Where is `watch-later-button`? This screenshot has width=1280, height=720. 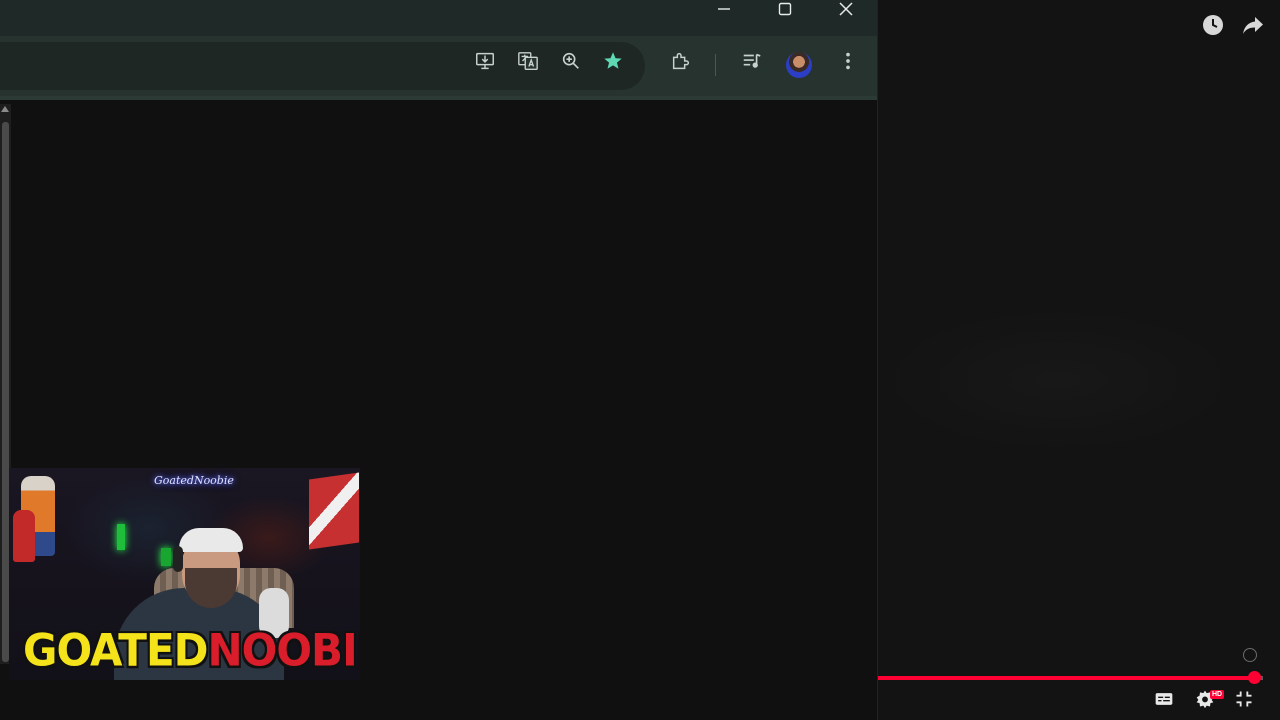
watch-later-button is located at coordinates (1213, 27).